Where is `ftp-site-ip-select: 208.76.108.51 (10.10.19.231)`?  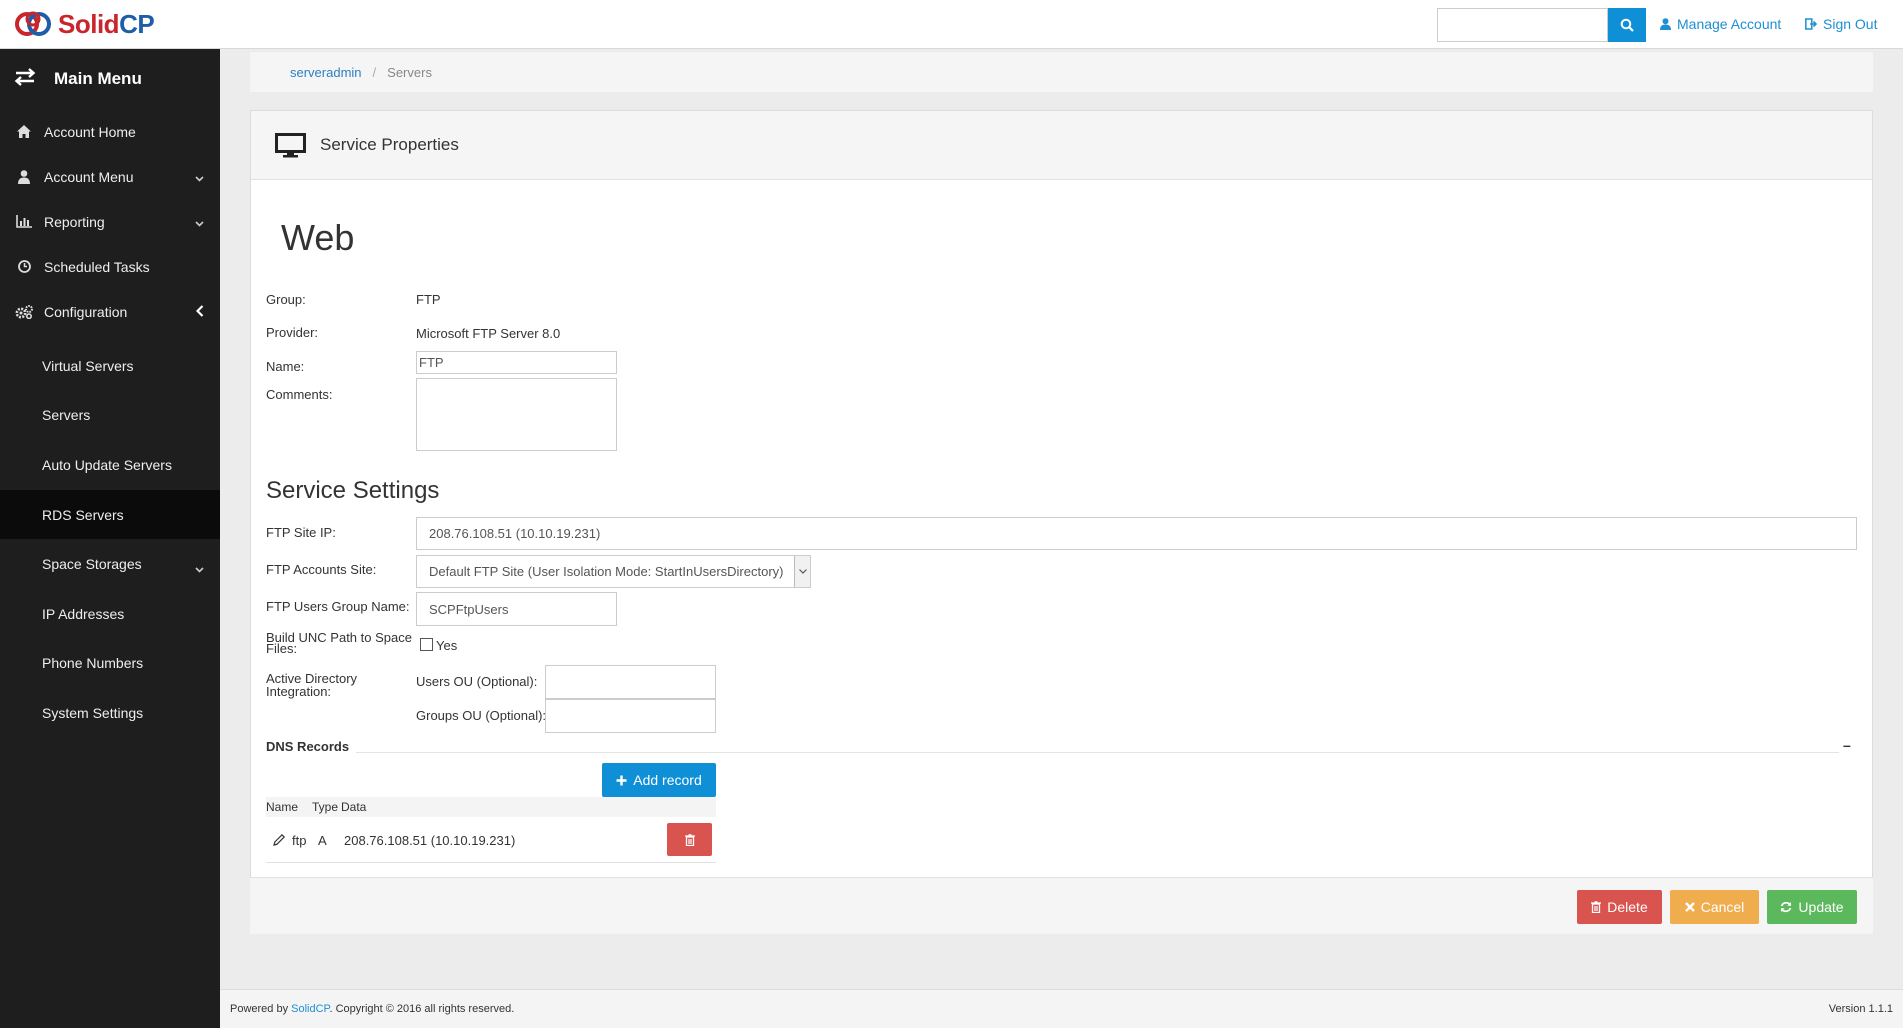 ftp-site-ip-select: 208.76.108.51 (10.10.19.231) is located at coordinates (1136, 533).